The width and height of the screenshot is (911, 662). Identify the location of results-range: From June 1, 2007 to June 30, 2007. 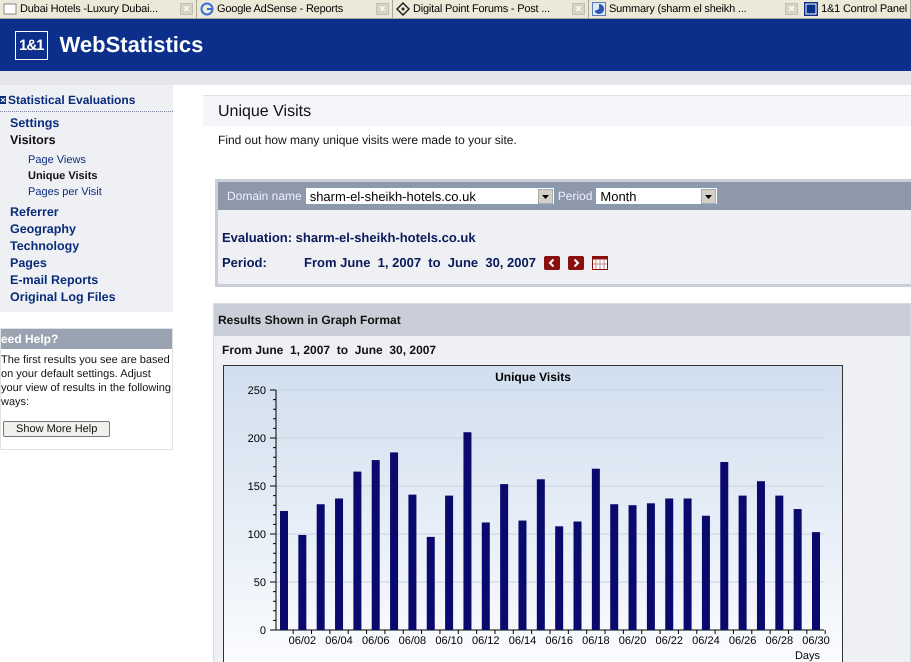
(329, 349).